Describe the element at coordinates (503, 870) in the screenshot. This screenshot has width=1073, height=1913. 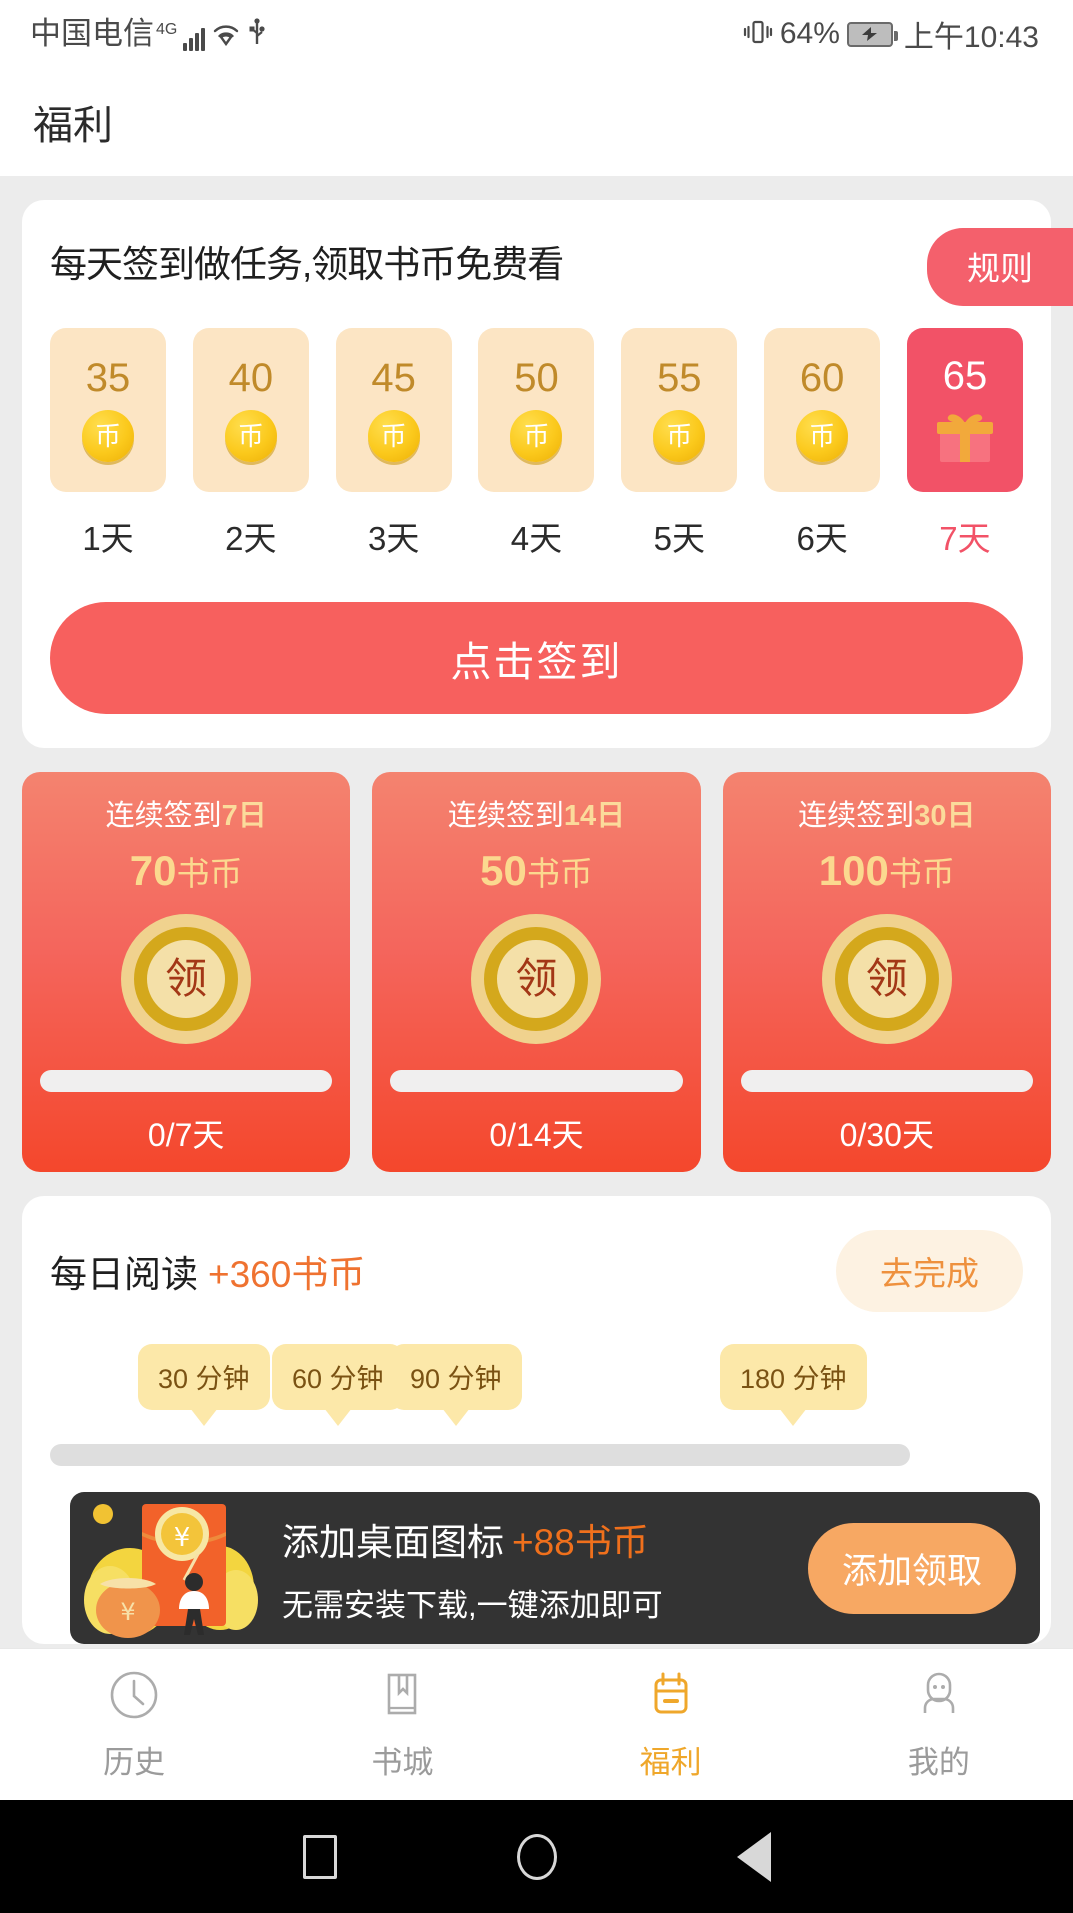
I see `reward-amount-value: 50` at that location.